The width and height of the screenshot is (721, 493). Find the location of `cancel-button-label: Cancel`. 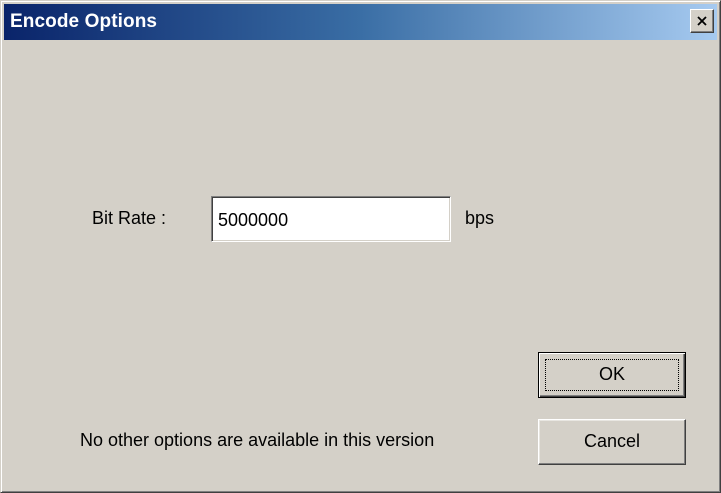

cancel-button-label: Cancel is located at coordinates (612, 441).